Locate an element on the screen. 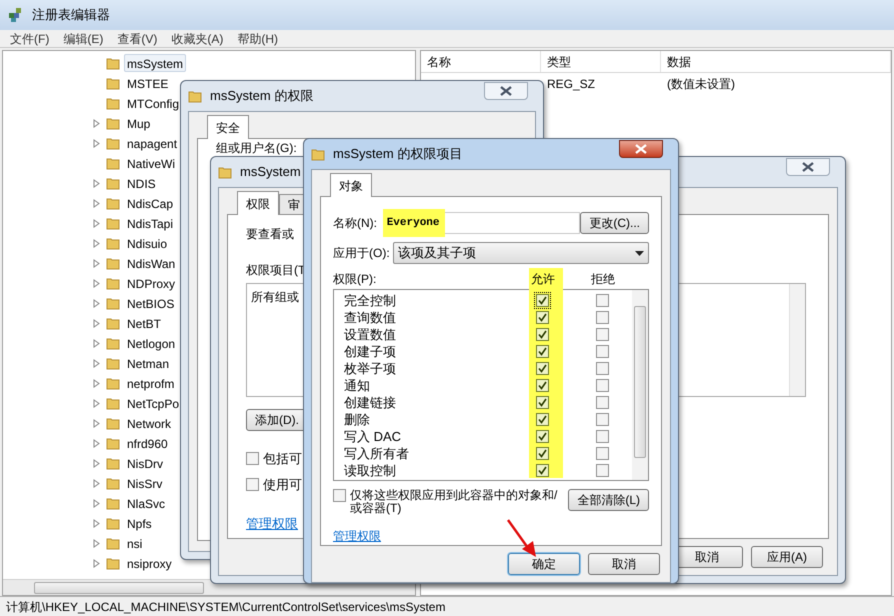  checkbox-label: 包括可 is located at coordinates (282, 459).